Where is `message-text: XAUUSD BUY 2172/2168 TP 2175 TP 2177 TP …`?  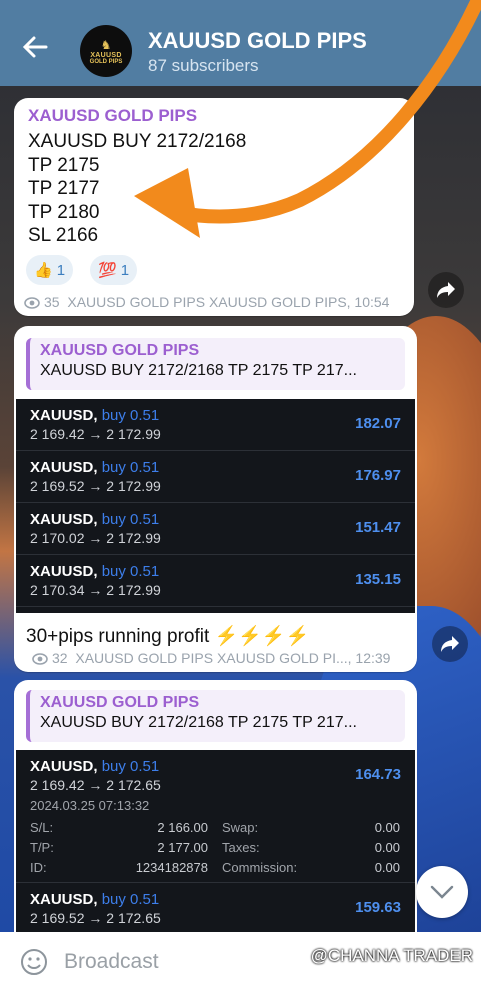
message-text: XAUUSD BUY 2172/2168 TP 2175 TP 2177 TP … is located at coordinates (137, 189).